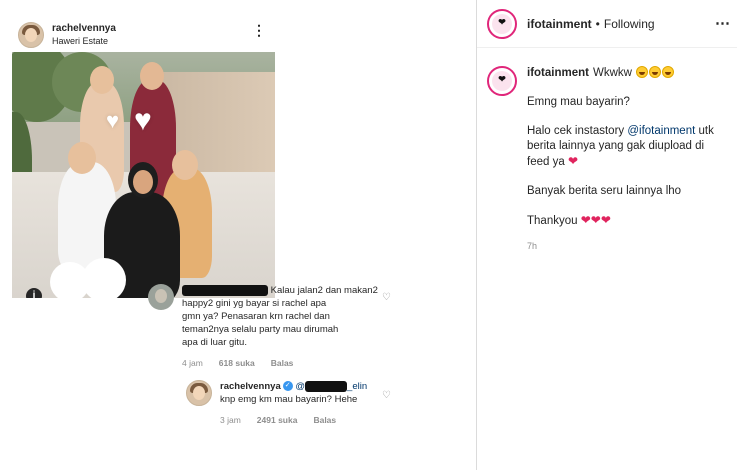  I want to click on caption-line-4: Banyak berita seru lainnya lho, so click(604, 191).